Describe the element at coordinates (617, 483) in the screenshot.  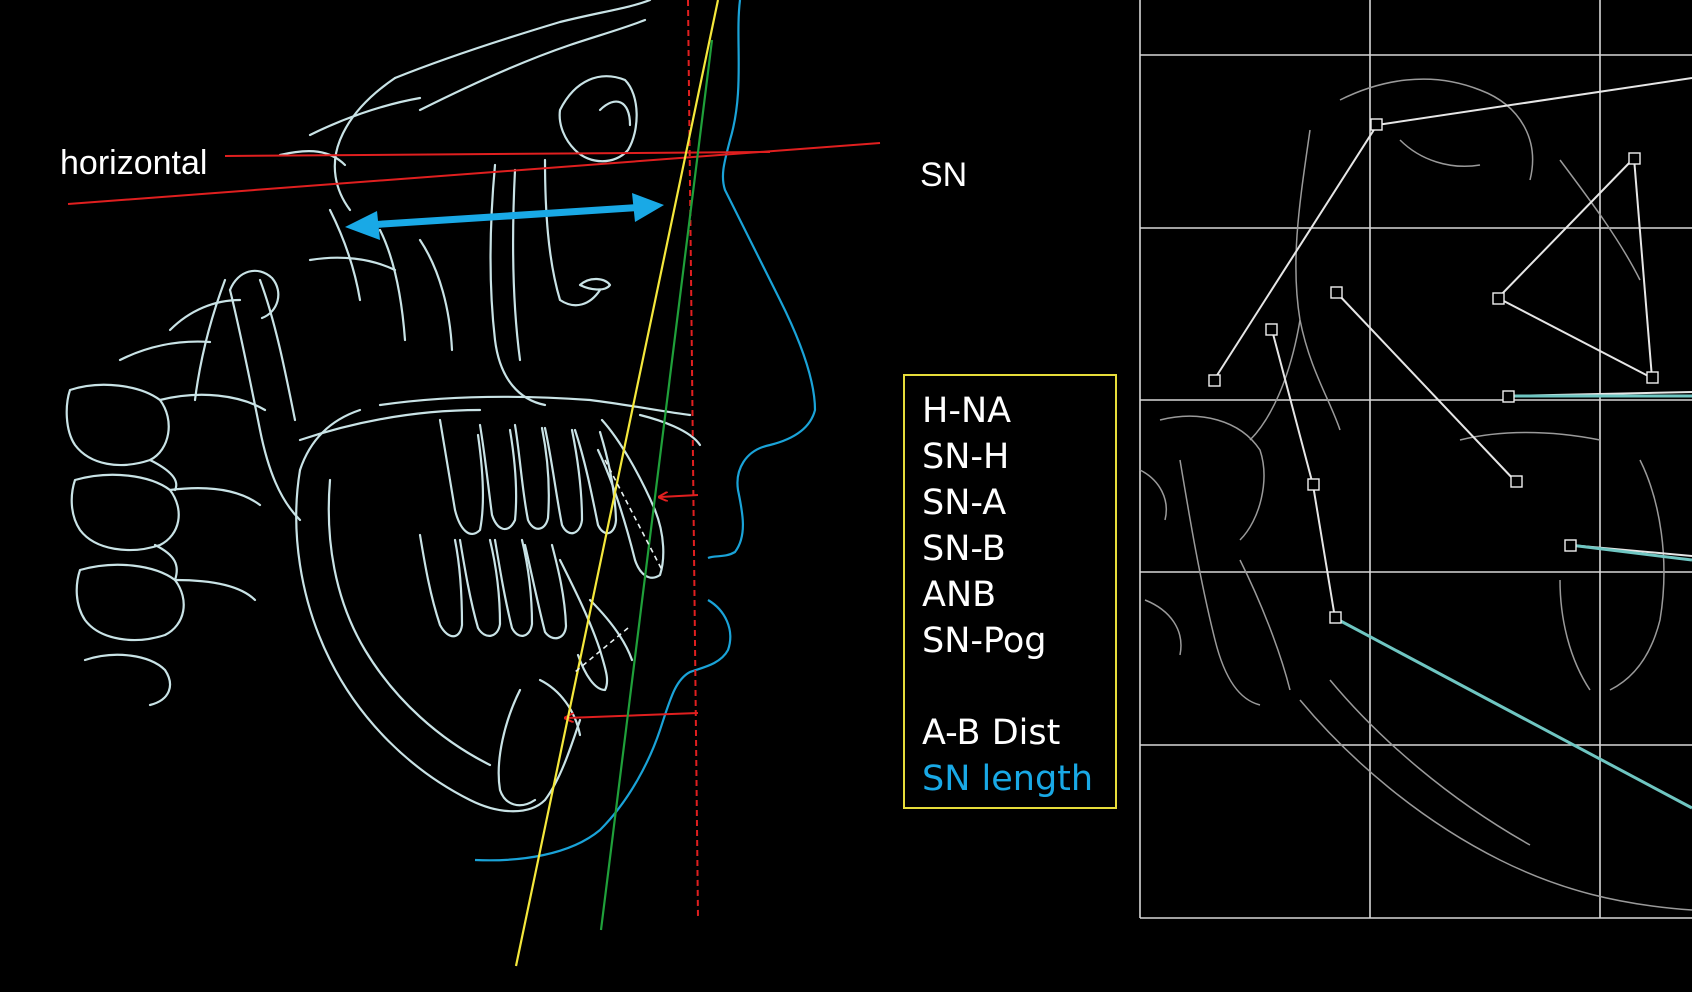
I see `yellow-line` at that location.